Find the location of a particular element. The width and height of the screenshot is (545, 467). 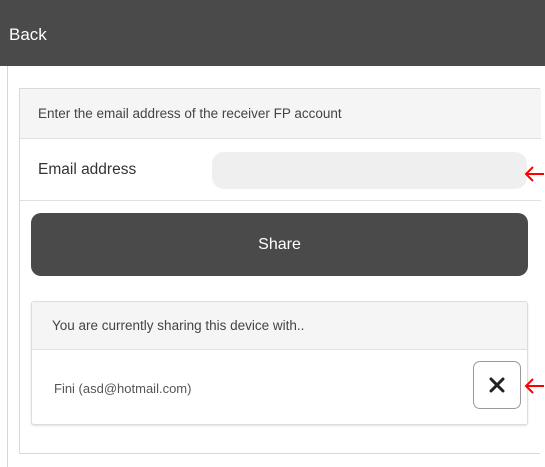

back-link: Back is located at coordinates (28, 35).